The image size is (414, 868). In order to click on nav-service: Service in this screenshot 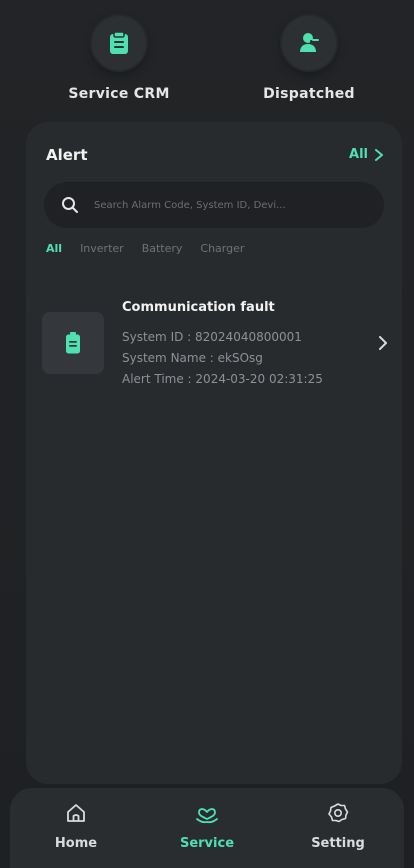, I will do `click(207, 826)`.